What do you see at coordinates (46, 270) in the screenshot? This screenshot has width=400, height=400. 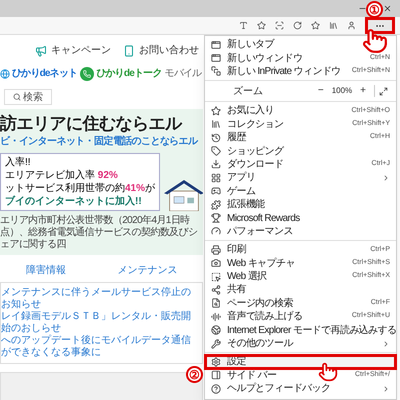 I see `tab: 障害情報` at bounding box center [46, 270].